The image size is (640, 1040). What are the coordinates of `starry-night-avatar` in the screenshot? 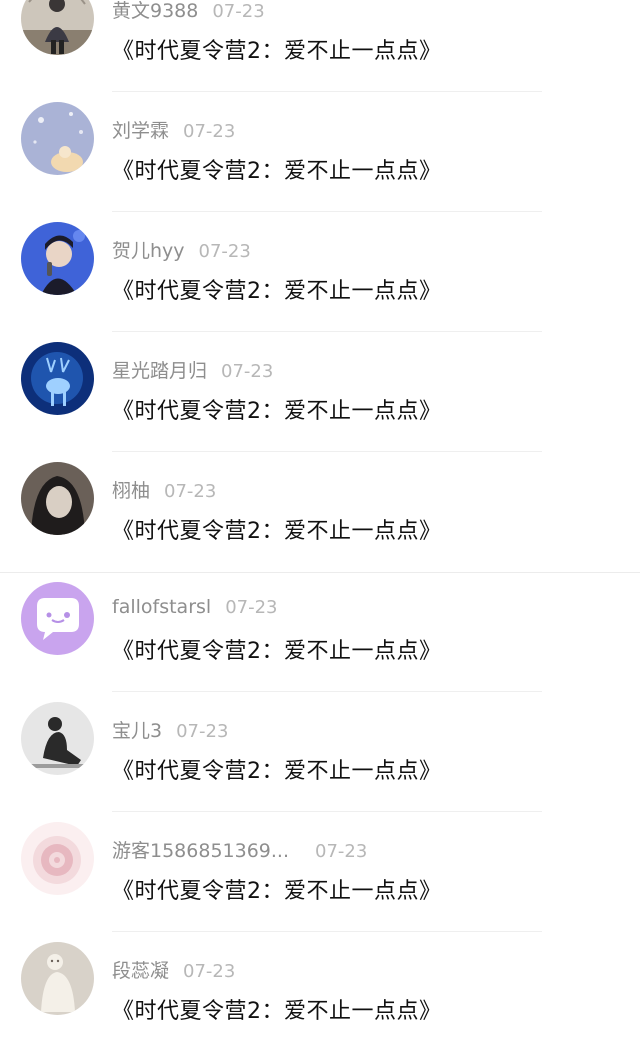 It's located at (57, 138).